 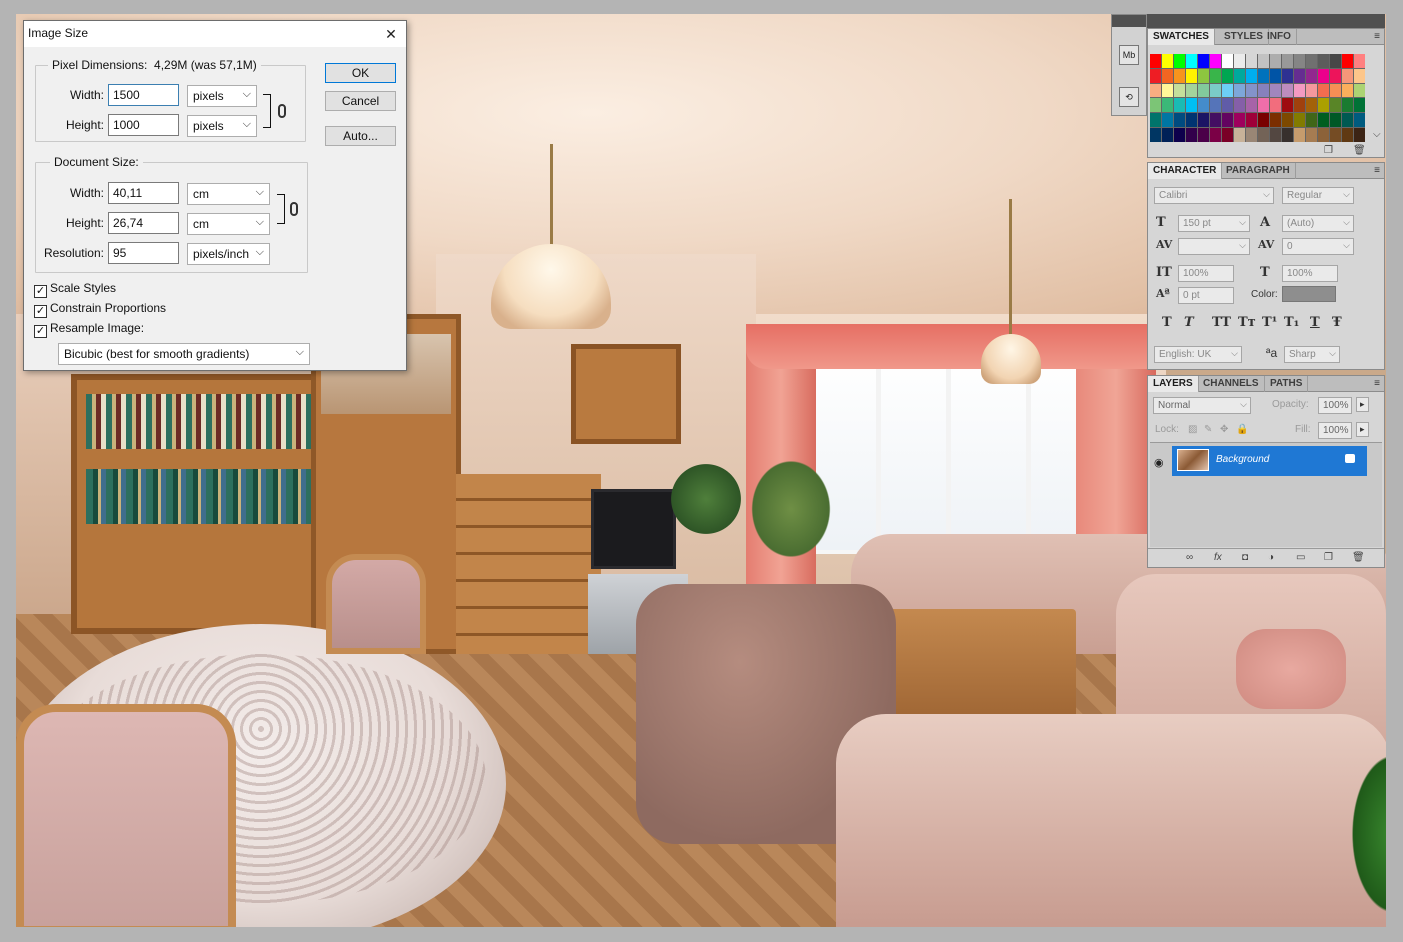 What do you see at coordinates (1300, 557) in the screenshot?
I see `group-icon: ▭` at bounding box center [1300, 557].